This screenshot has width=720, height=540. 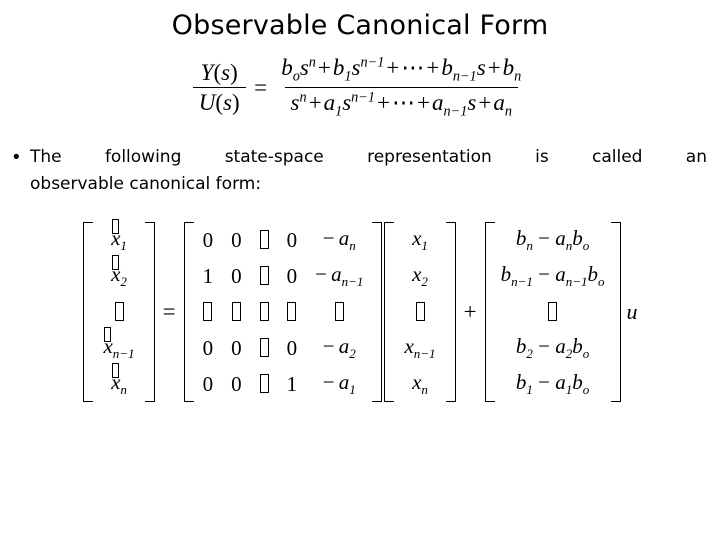 What do you see at coordinates (219, 101) in the screenshot?
I see `lhs-denominator: U(s)` at bounding box center [219, 101].